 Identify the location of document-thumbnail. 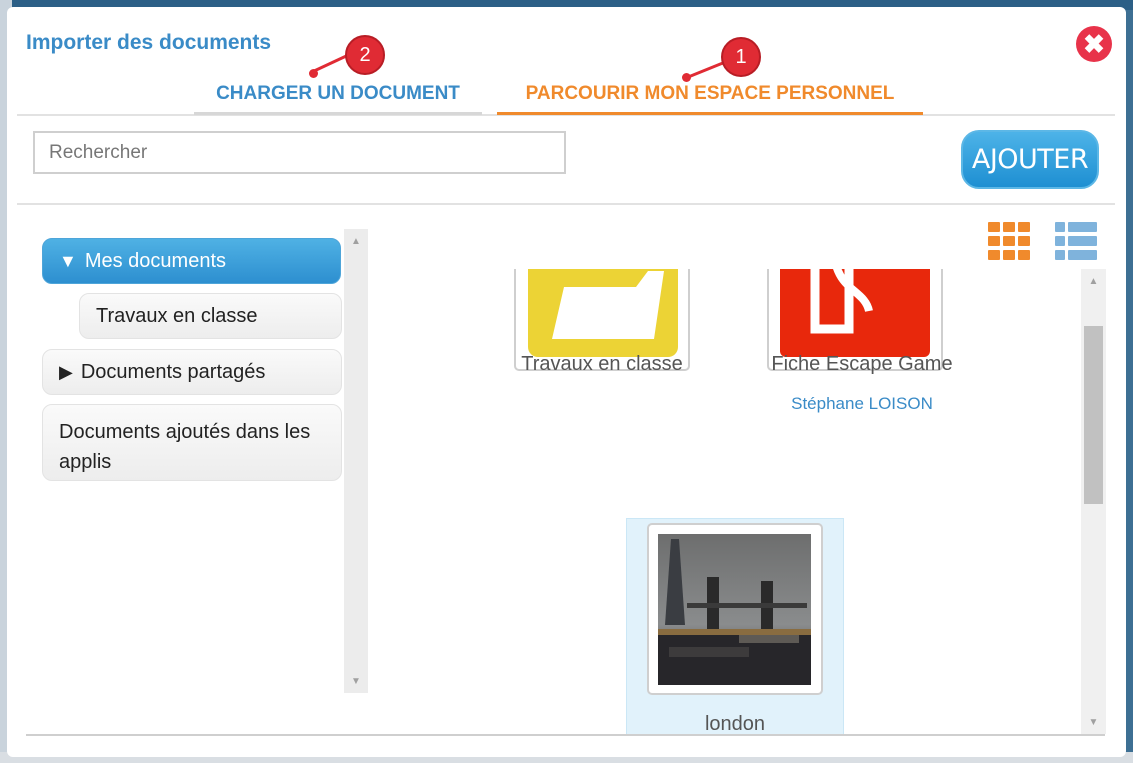
(735, 609).